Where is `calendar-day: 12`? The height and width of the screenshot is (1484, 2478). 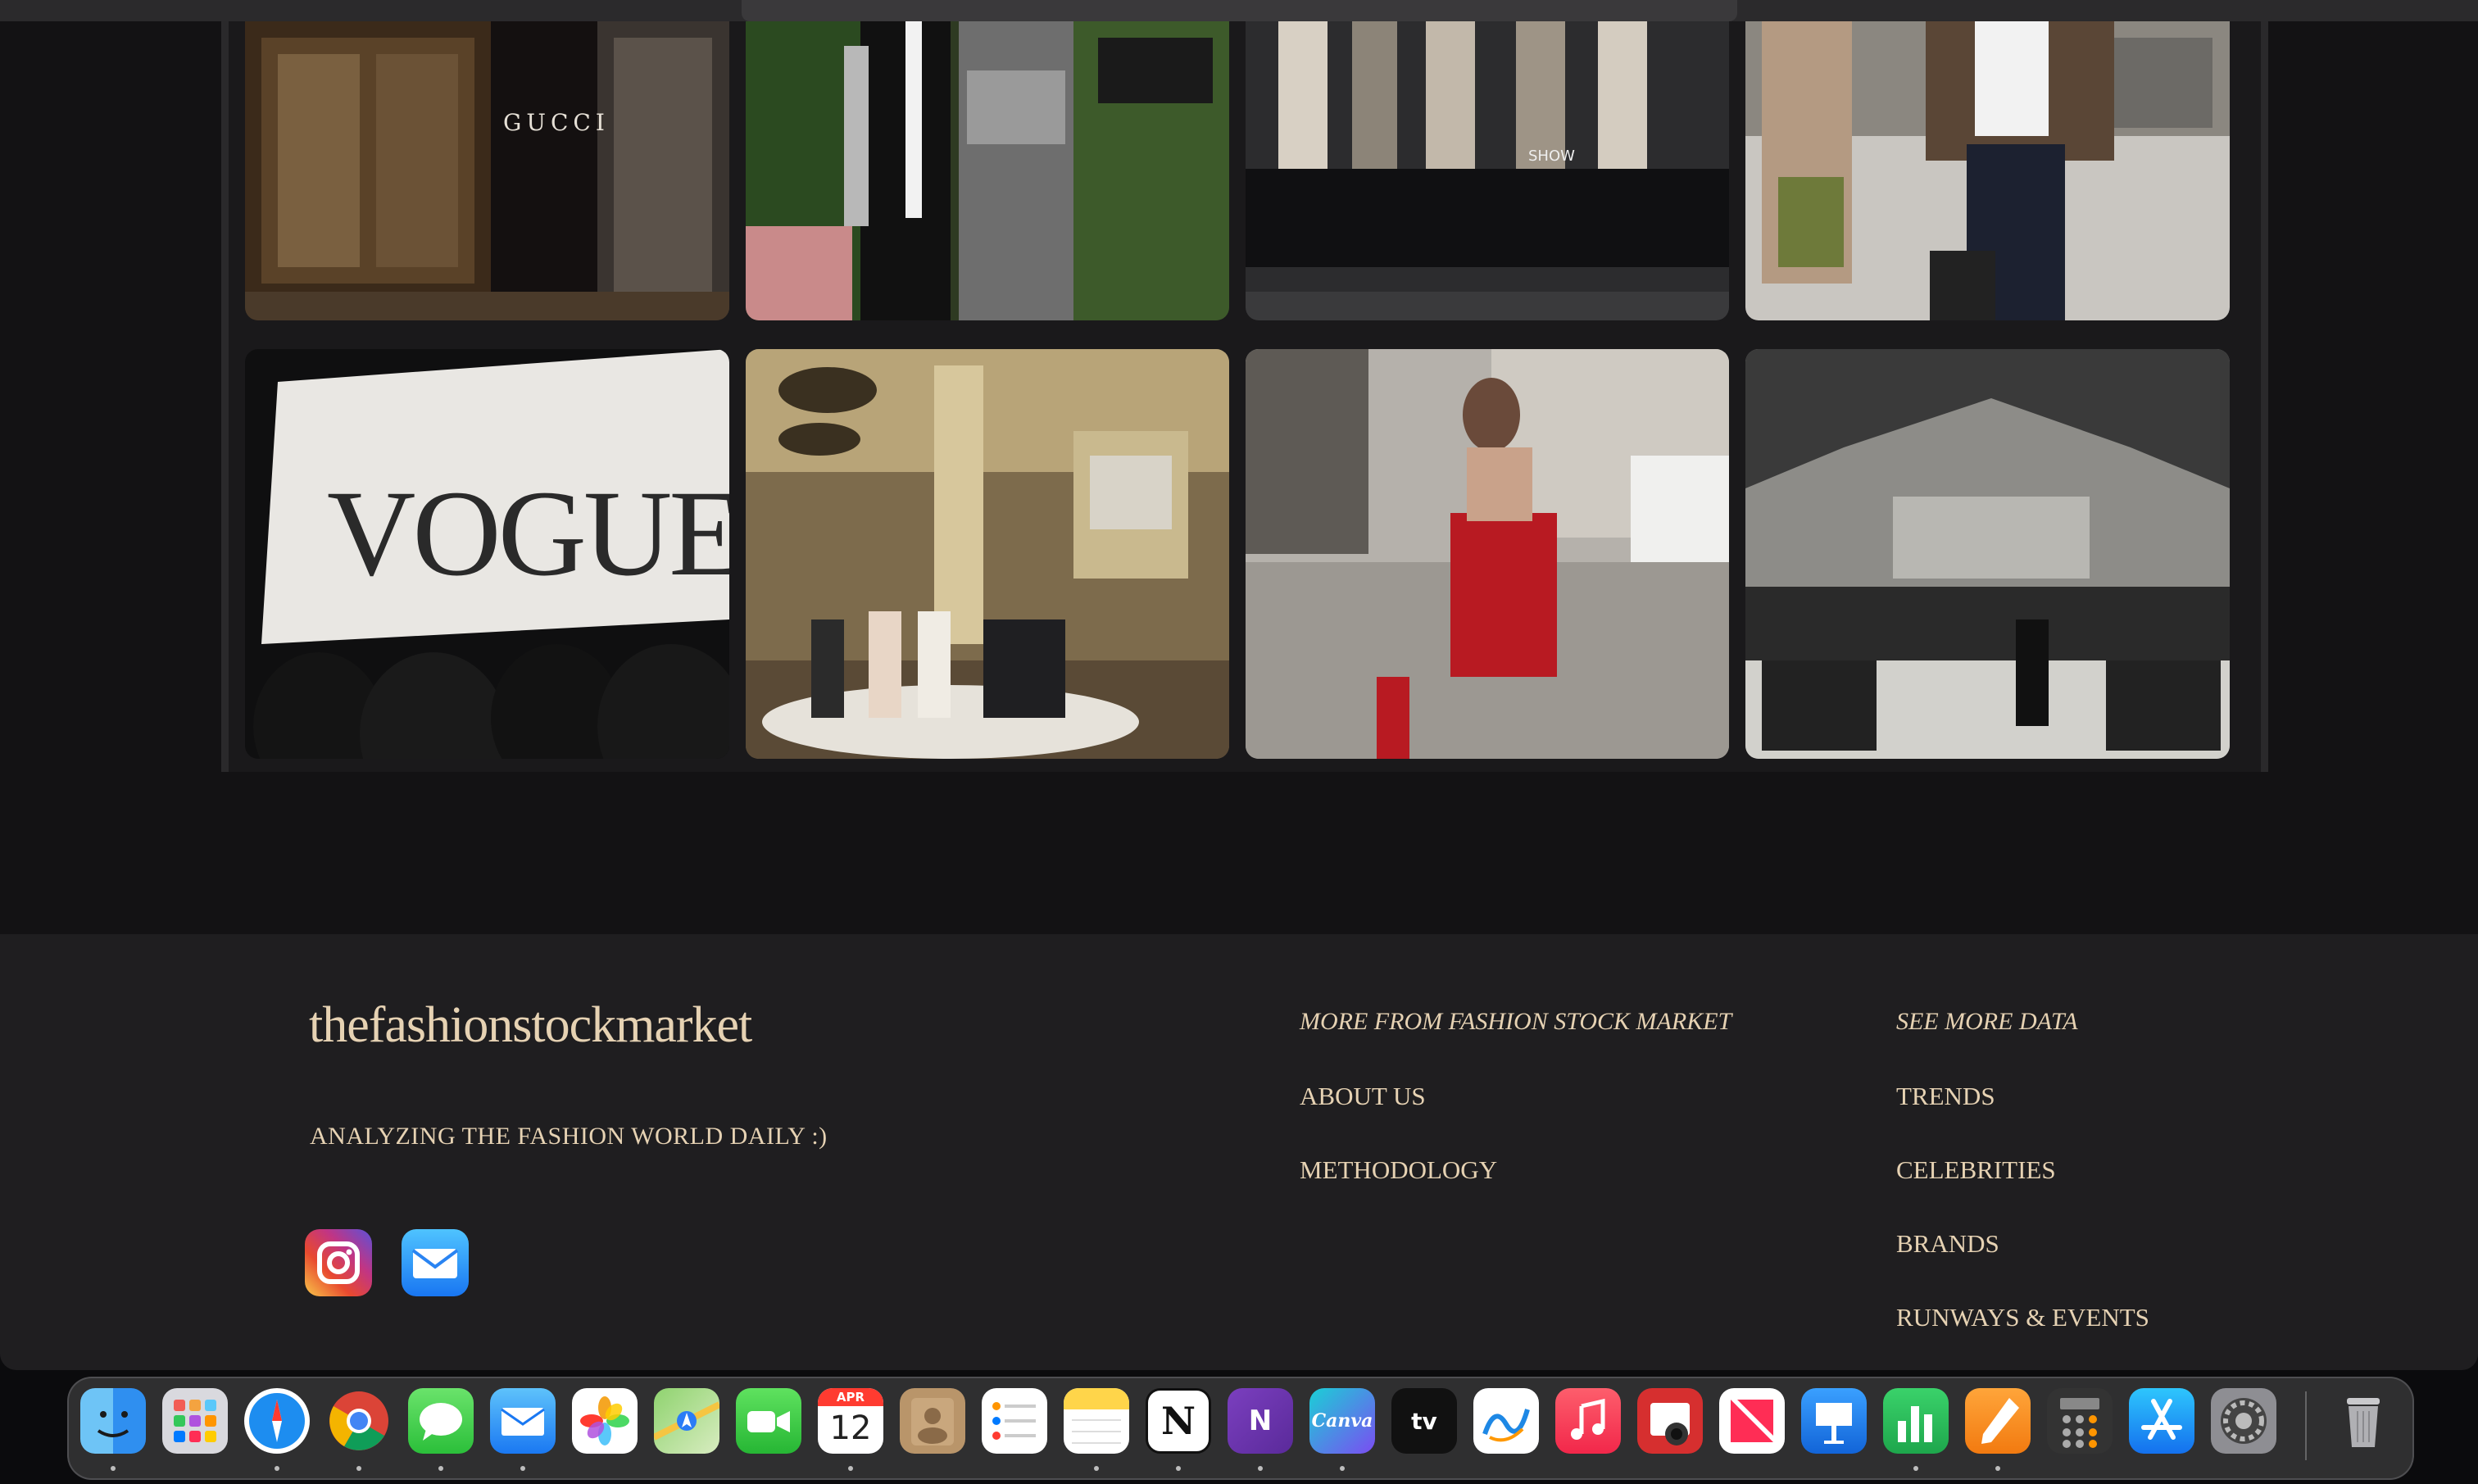 calendar-day: 12 is located at coordinates (850, 1428).